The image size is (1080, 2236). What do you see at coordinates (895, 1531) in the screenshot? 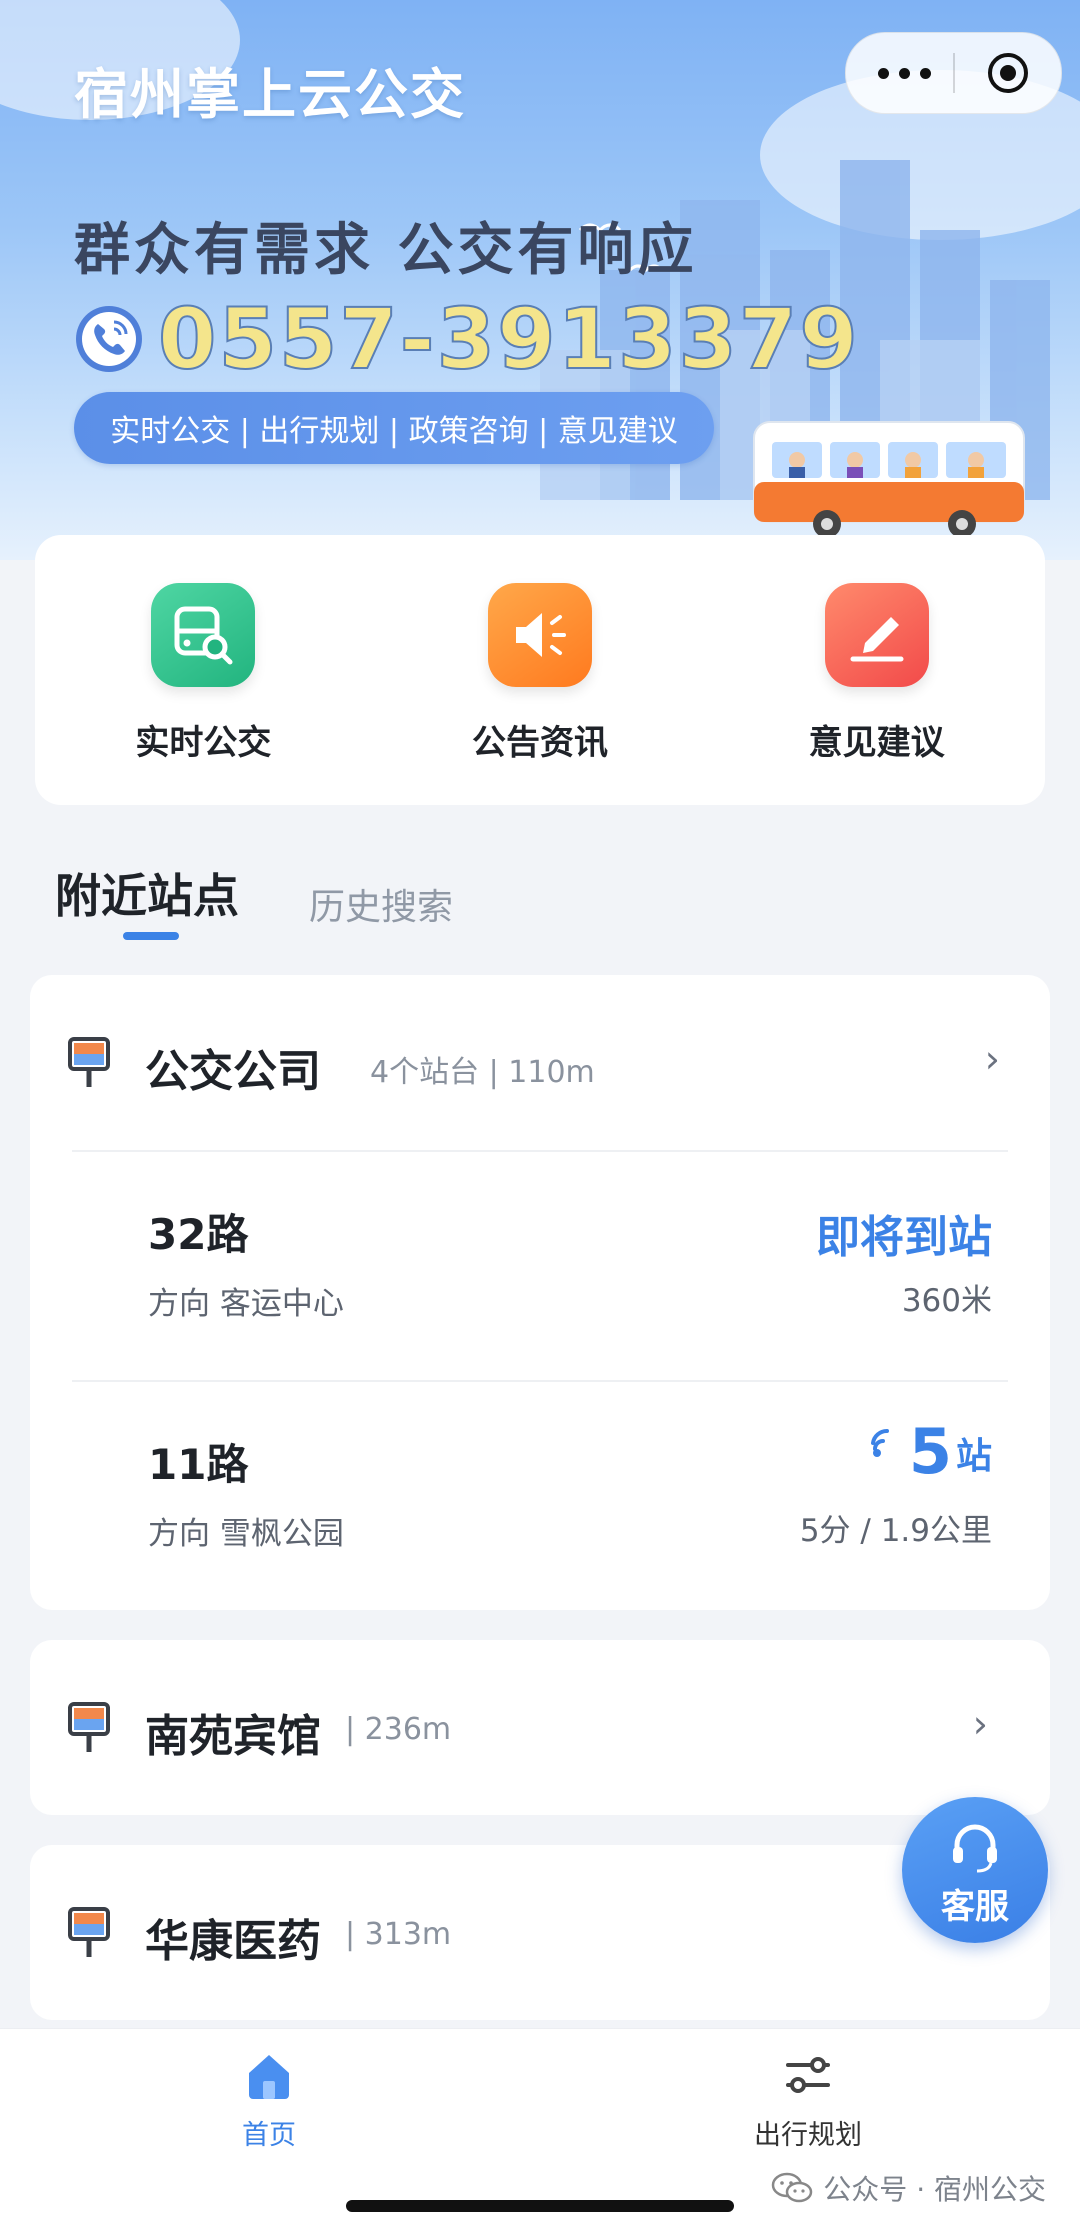
I see `arrival-eta: 5分 / 1.9公里` at bounding box center [895, 1531].